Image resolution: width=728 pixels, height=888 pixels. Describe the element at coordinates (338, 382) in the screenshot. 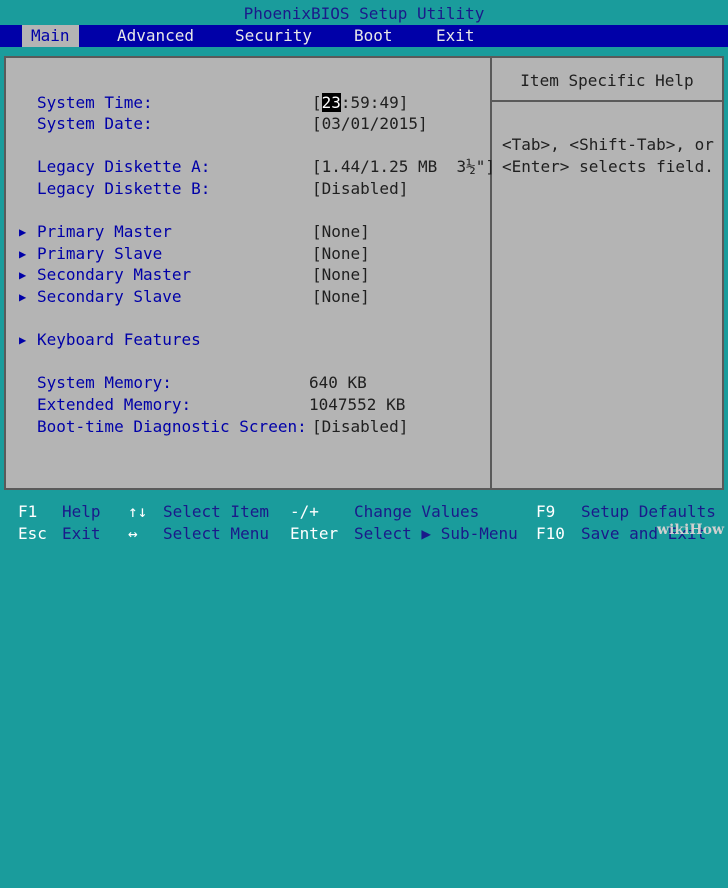

I see `system-memory-value: 640 KB` at that location.